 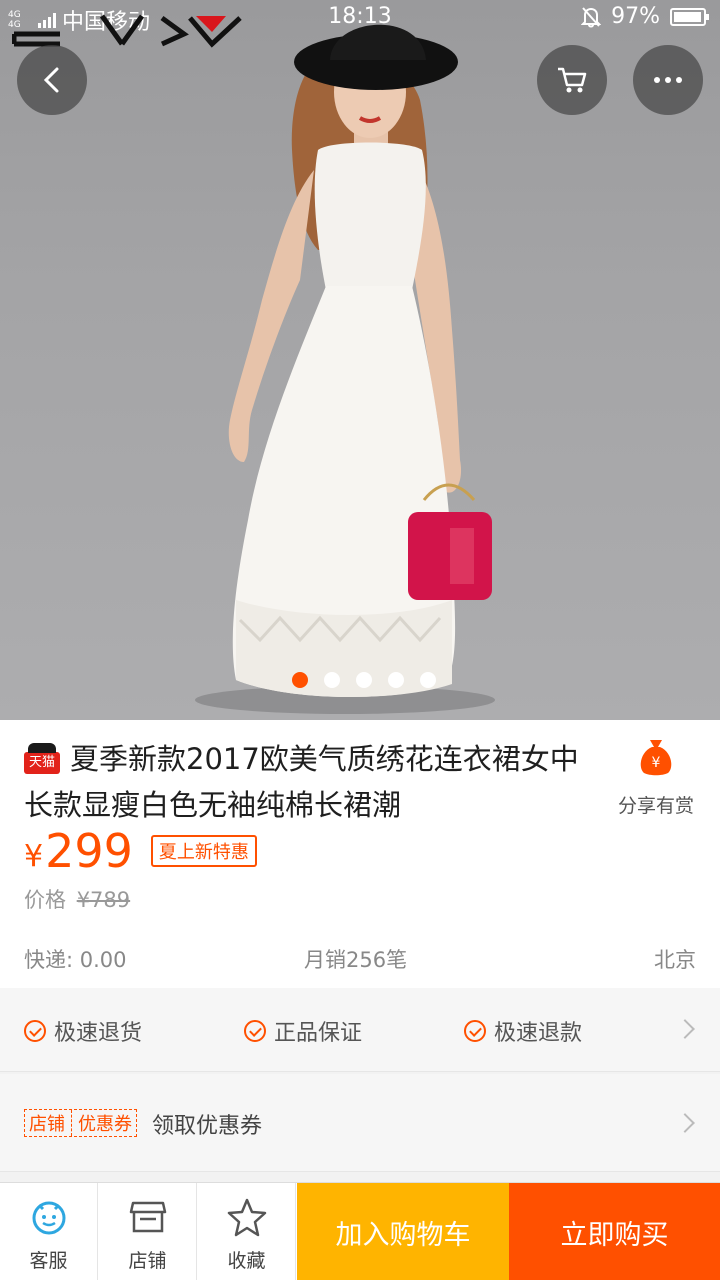 What do you see at coordinates (591, 16) in the screenshot?
I see `mute-bell-icon` at bounding box center [591, 16].